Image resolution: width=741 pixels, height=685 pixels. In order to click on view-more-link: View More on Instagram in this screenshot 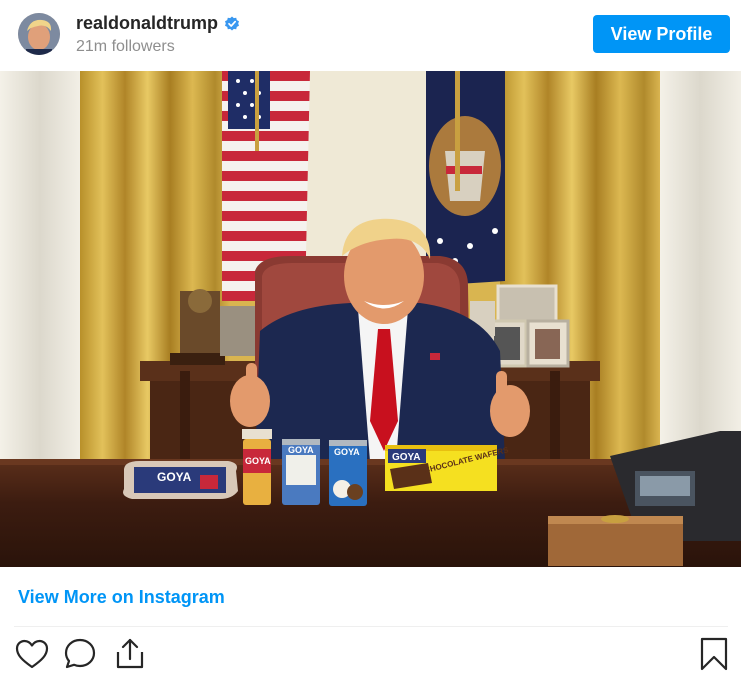, I will do `click(121, 597)`.